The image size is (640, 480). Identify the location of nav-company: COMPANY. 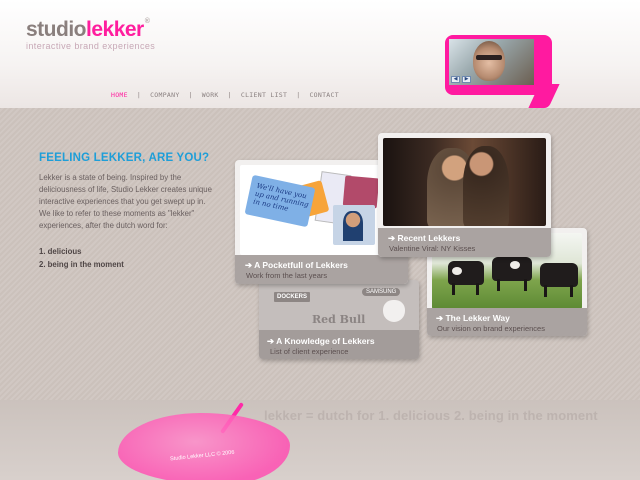
(165, 95).